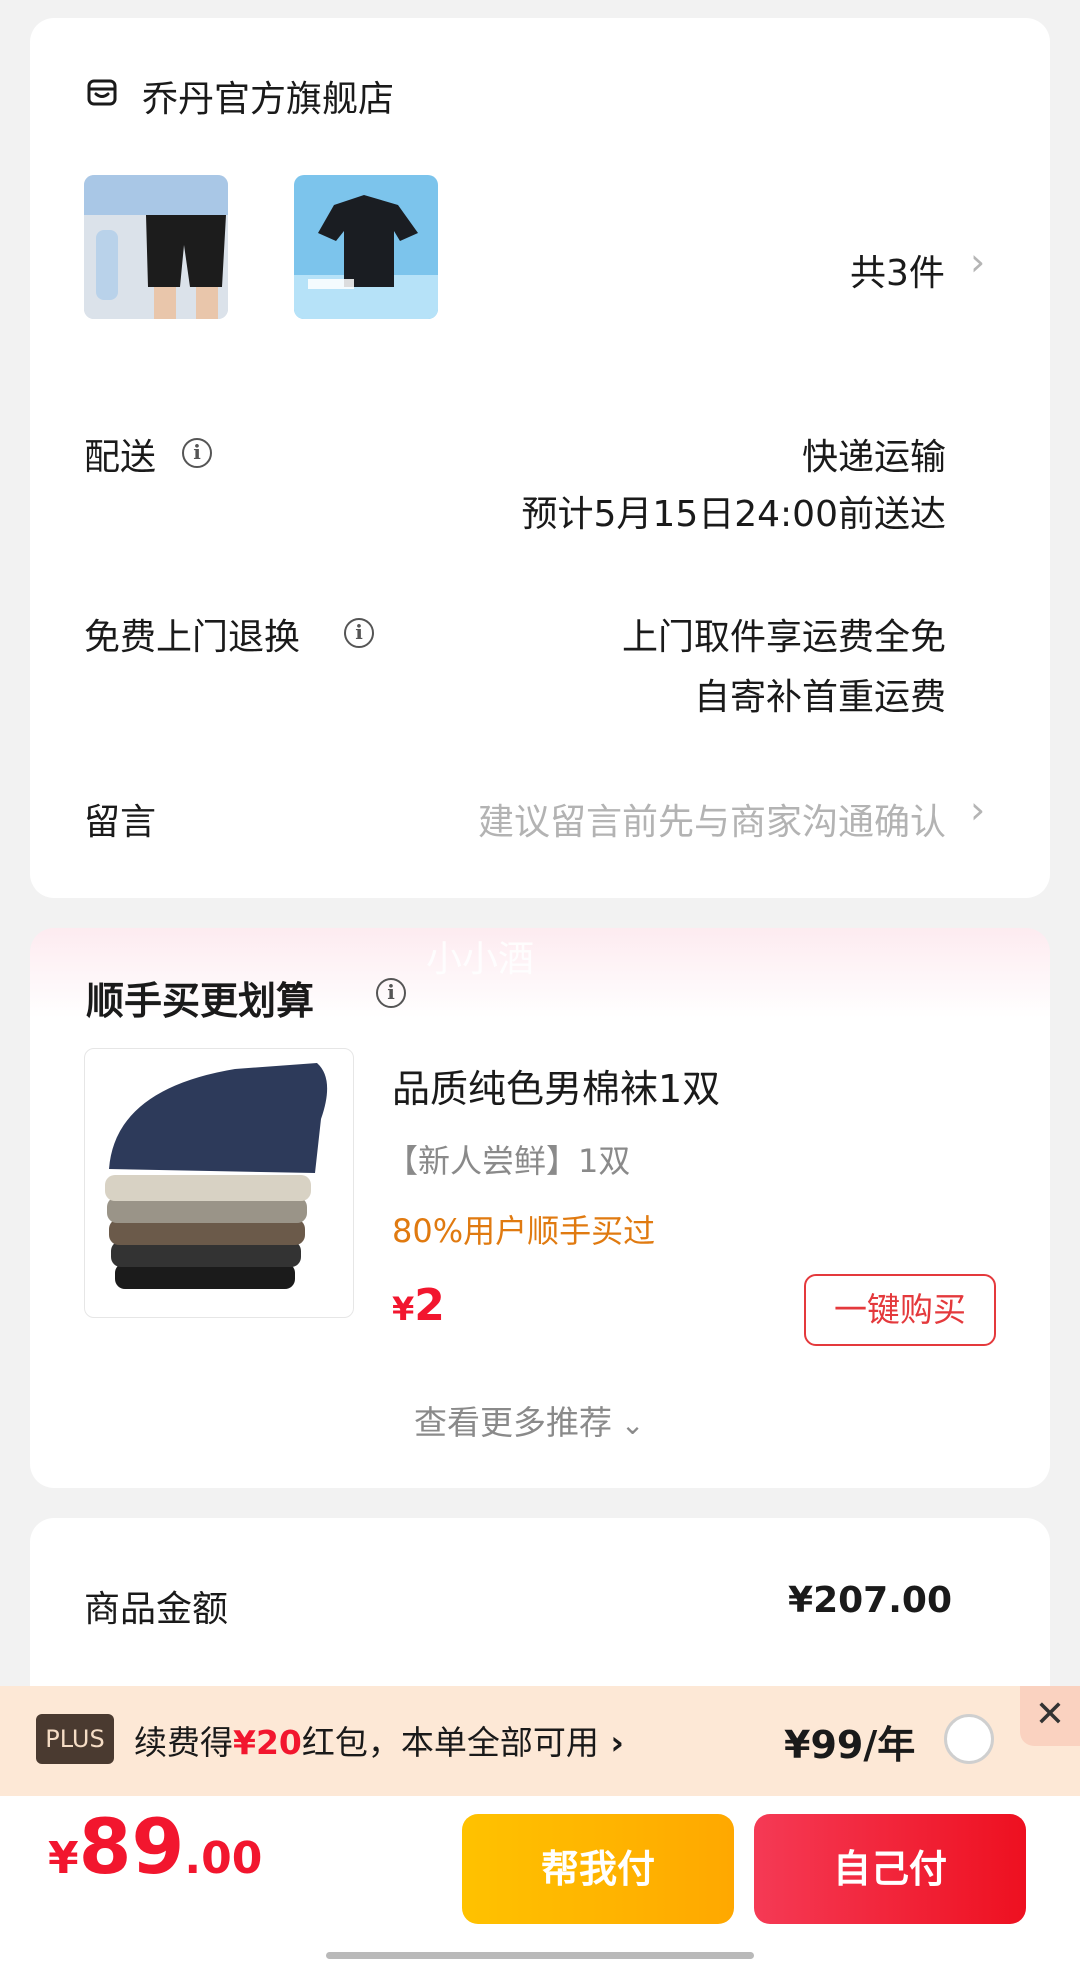 Image resolution: width=1080 pixels, height=1963 pixels. I want to click on total-int: 89, so click(131, 1846).